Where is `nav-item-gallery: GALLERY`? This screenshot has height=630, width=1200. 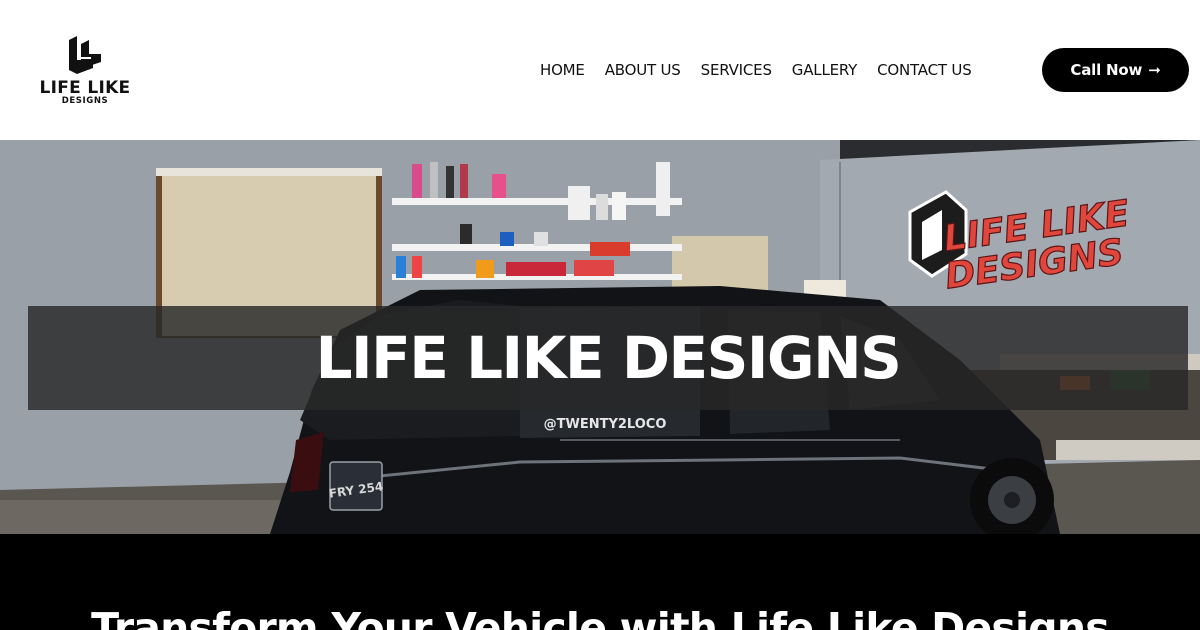 nav-item-gallery: GALLERY is located at coordinates (824, 70).